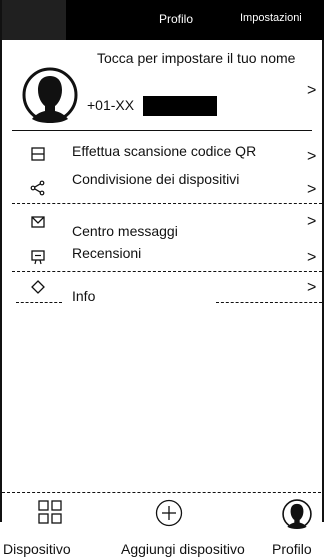  Describe the element at coordinates (183, 549) in the screenshot. I see `nav-aggiungi-dispositivo: Aggiungi dispositivo` at that location.